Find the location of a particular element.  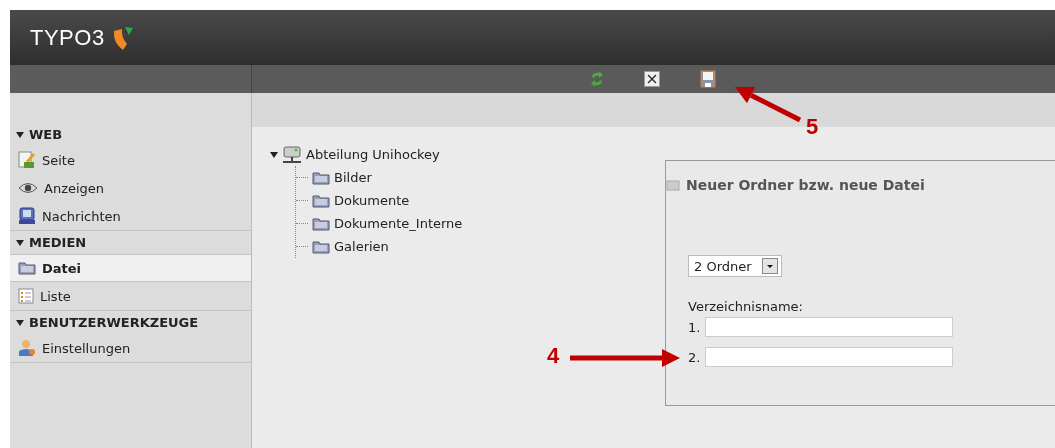

sidebar-item: Einstellungen is located at coordinates (130, 348).